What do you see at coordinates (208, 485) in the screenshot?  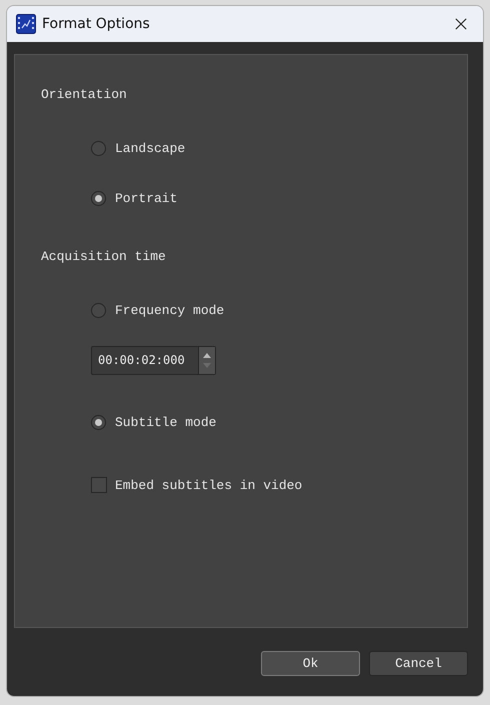 I see `checkbox-label: Embed subtitles in video` at bounding box center [208, 485].